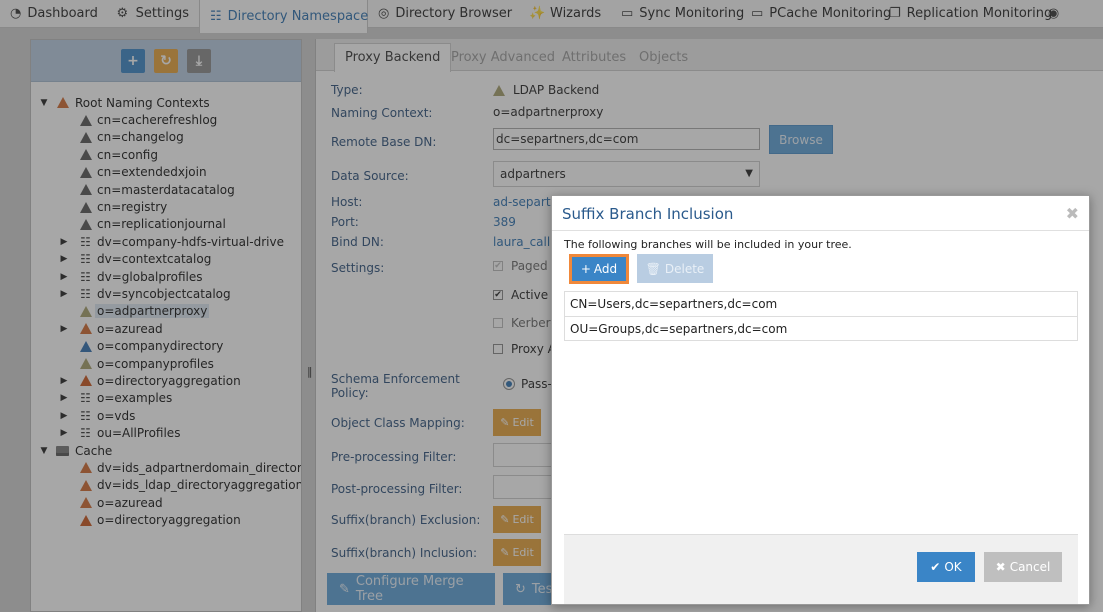  I want to click on dialog-footer: ✔ OK ✖ Cancel, so click(821, 569).